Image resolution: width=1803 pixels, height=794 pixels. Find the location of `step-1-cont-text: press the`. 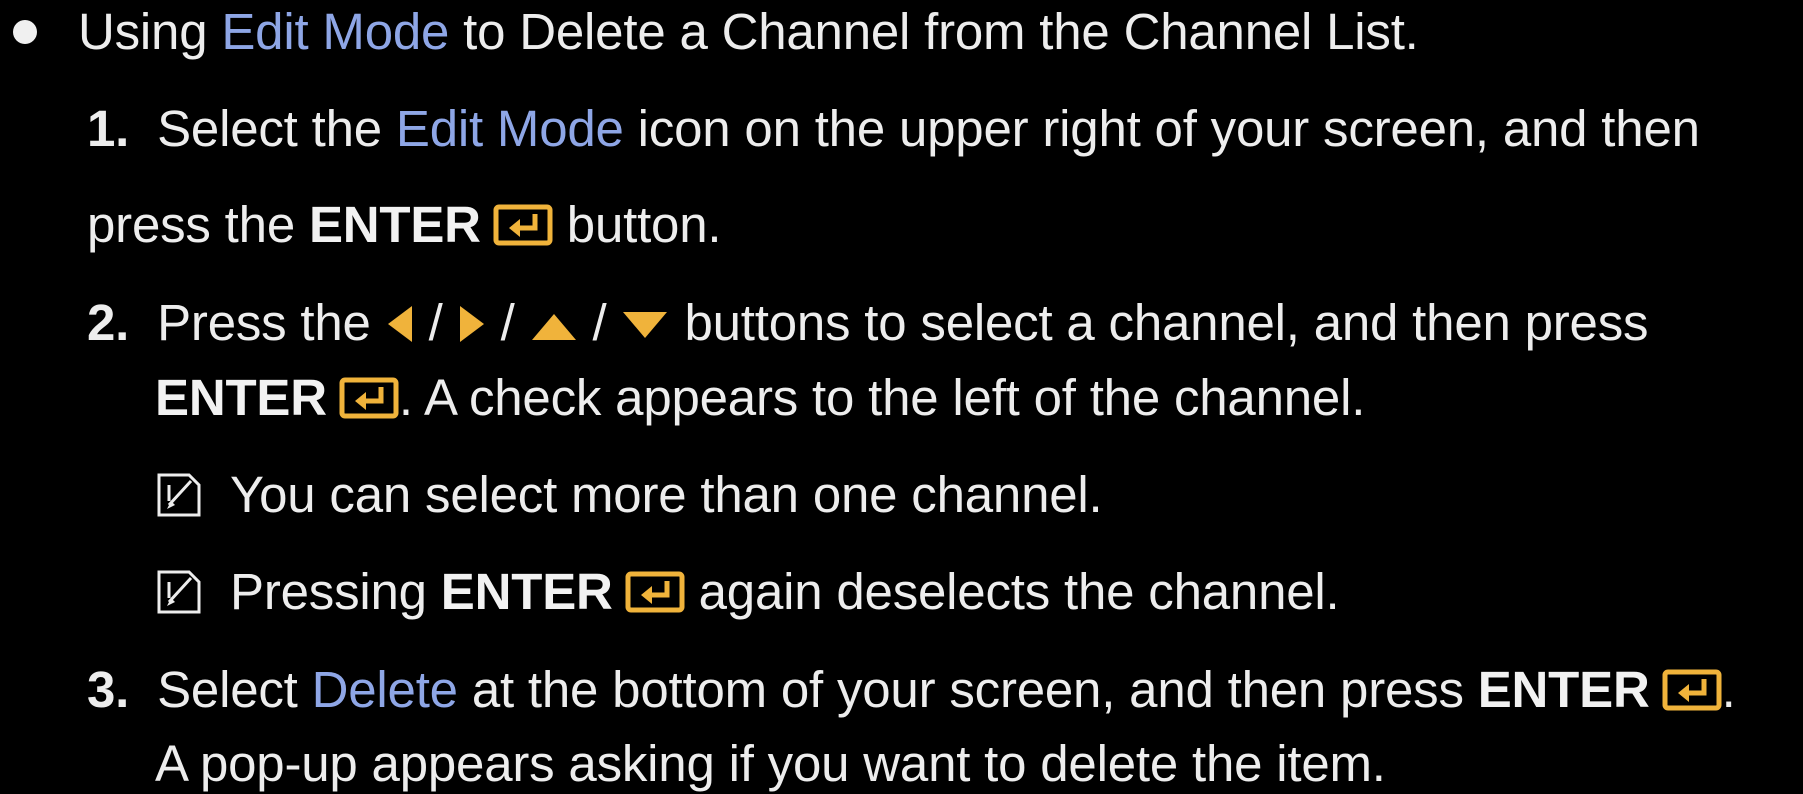

step-1-cont-text: press the is located at coordinates (198, 224).